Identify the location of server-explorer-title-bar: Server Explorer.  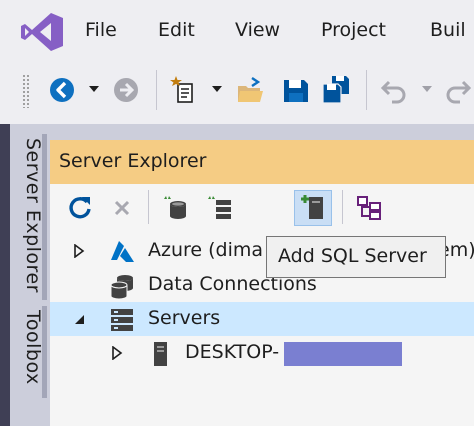
(262, 162).